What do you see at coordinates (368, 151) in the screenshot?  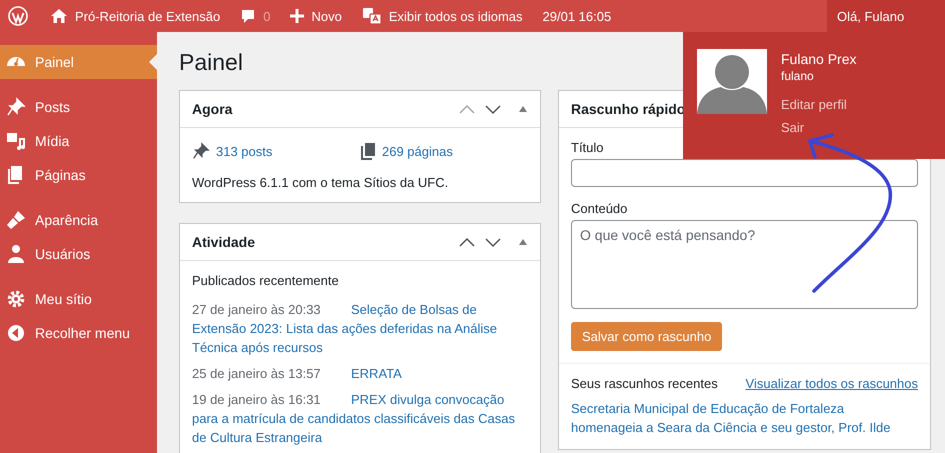 I see `pages-icon` at bounding box center [368, 151].